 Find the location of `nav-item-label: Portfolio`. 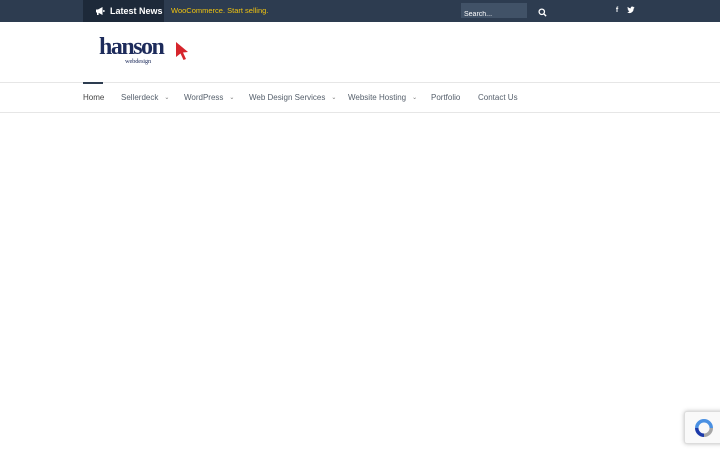

nav-item-label: Portfolio is located at coordinates (446, 97).